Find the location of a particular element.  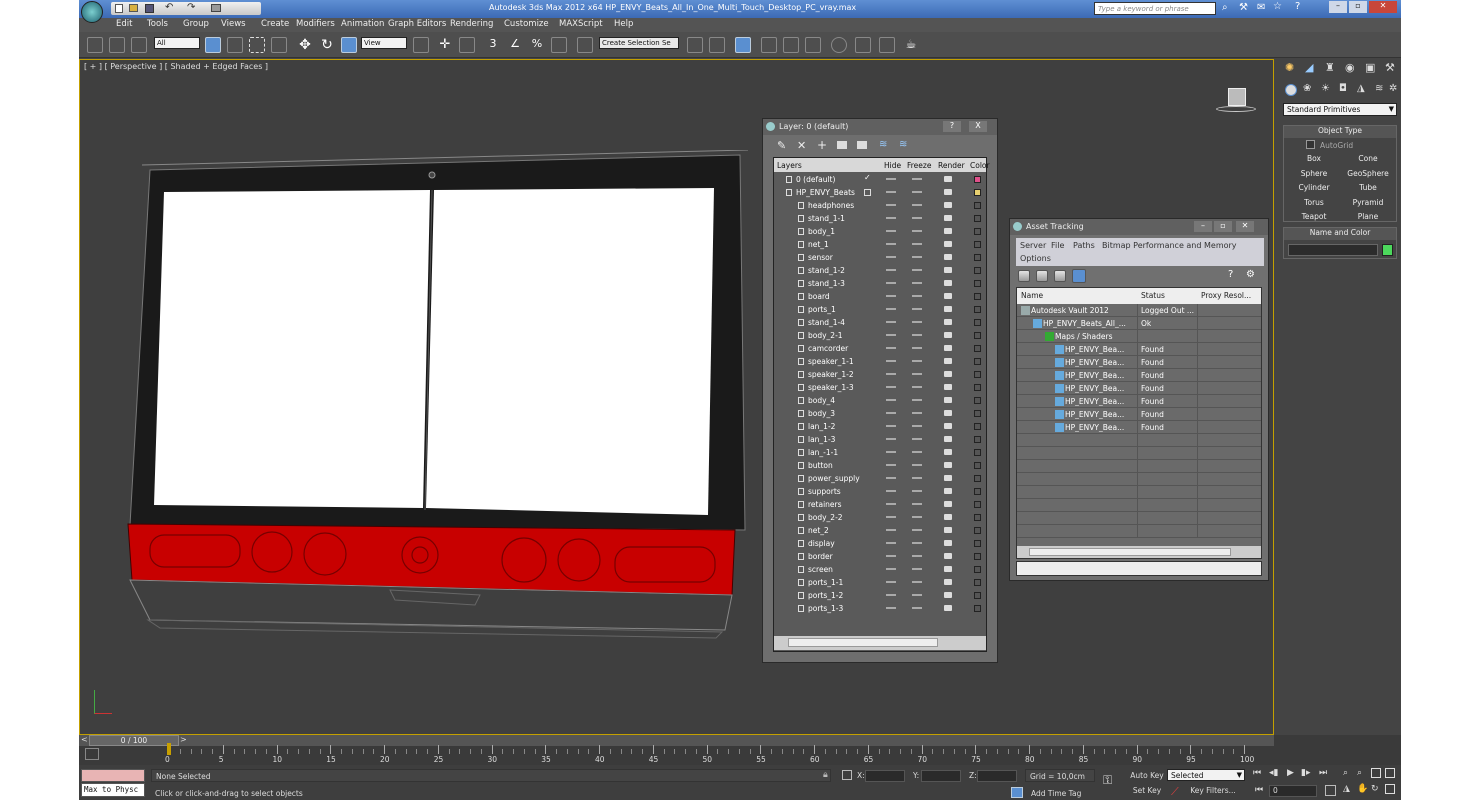

restore-button: ▫ is located at coordinates (1358, 7).